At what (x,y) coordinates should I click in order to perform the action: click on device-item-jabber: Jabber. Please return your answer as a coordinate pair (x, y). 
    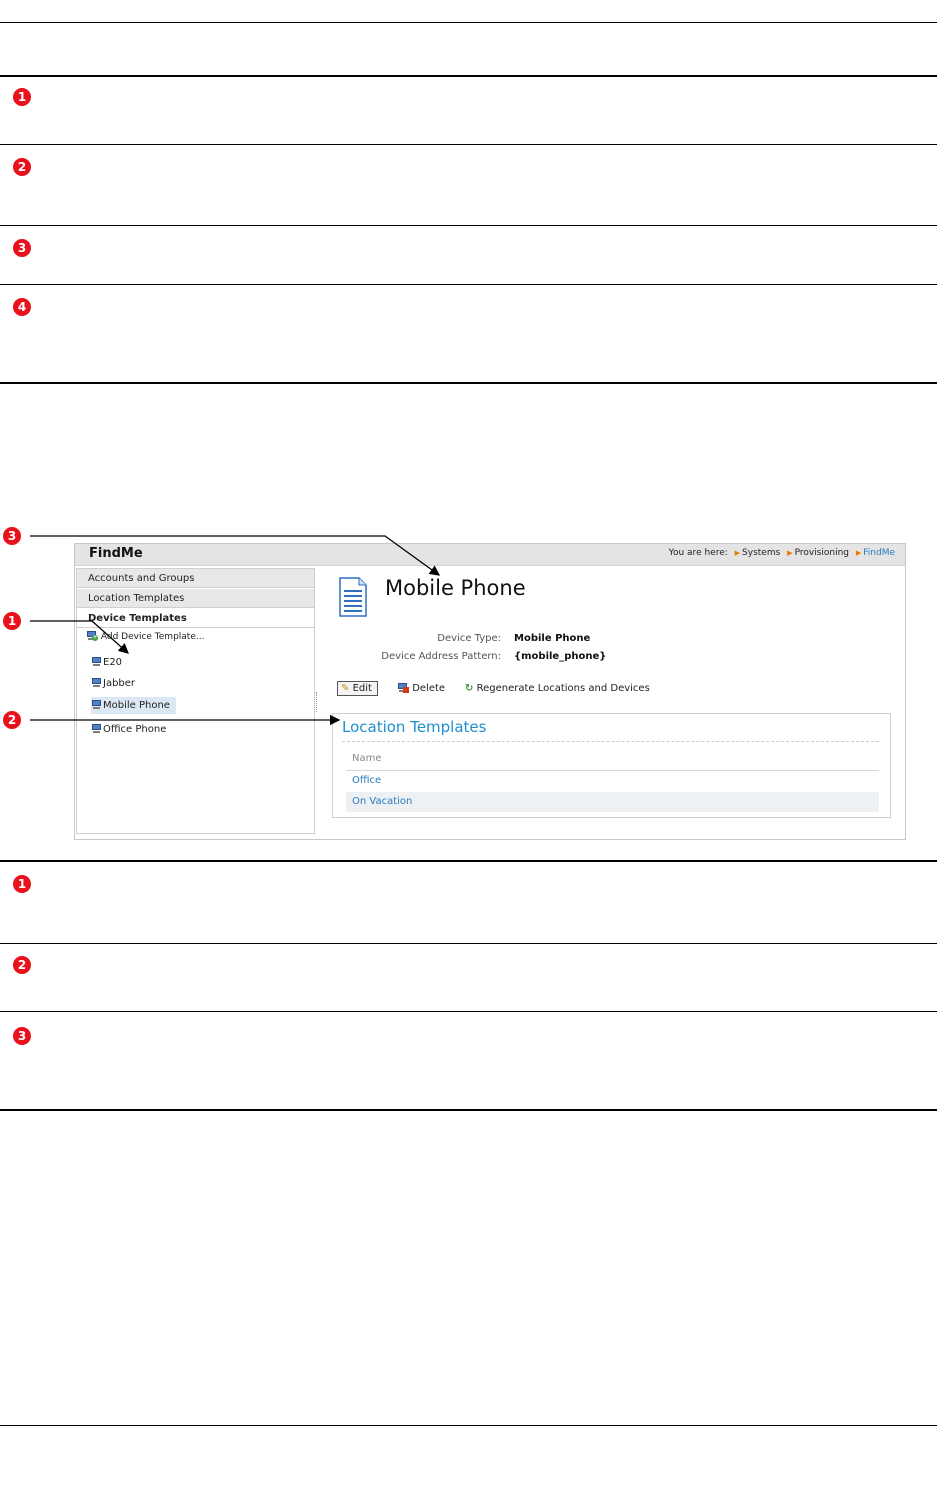
    Looking at the image, I should click on (116, 683).